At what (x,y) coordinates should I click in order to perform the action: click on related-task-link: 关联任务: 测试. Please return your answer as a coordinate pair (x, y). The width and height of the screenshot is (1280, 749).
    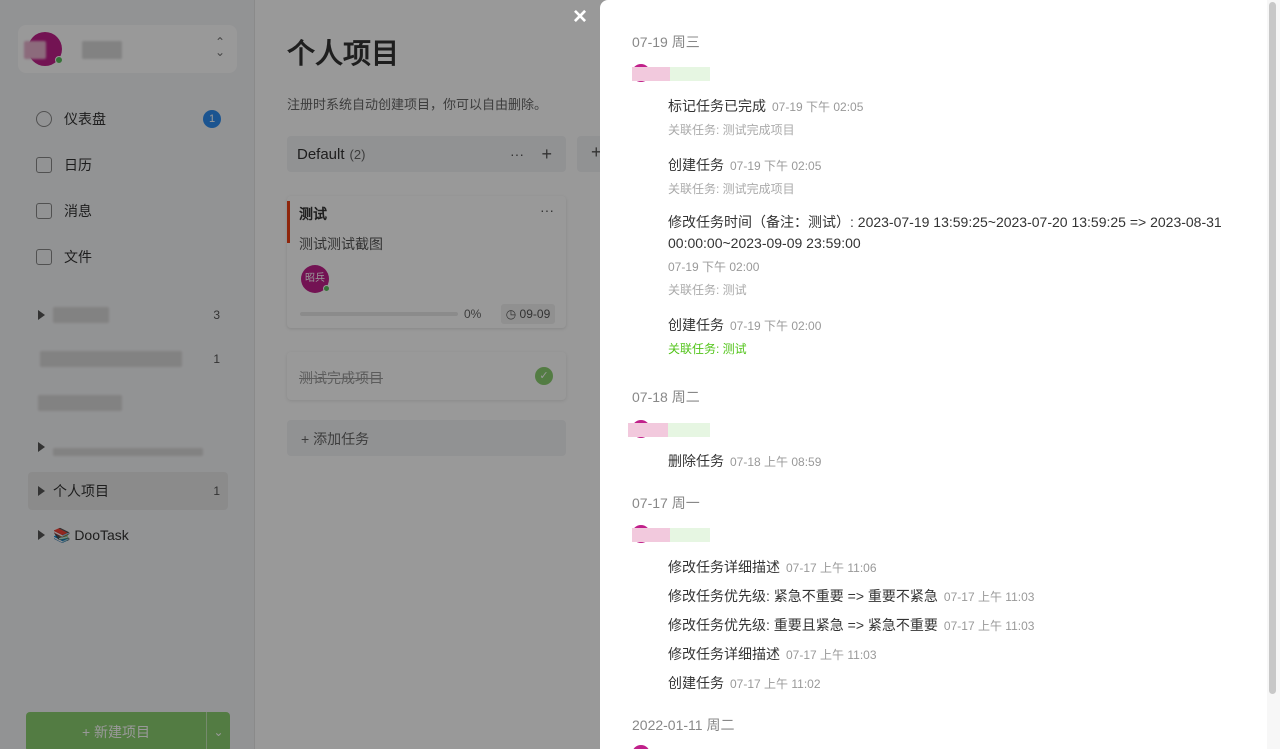
    Looking at the image, I should click on (707, 348).